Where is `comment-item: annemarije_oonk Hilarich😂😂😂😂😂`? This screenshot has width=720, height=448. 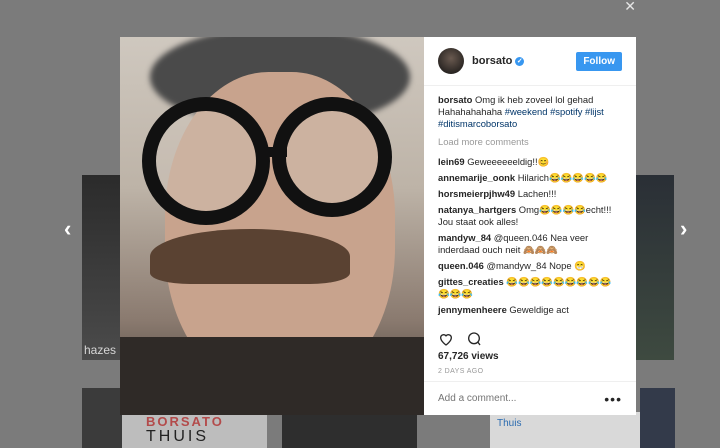 comment-item: annemarije_oonk Hilarich😂😂😂😂😂 is located at coordinates (530, 178).